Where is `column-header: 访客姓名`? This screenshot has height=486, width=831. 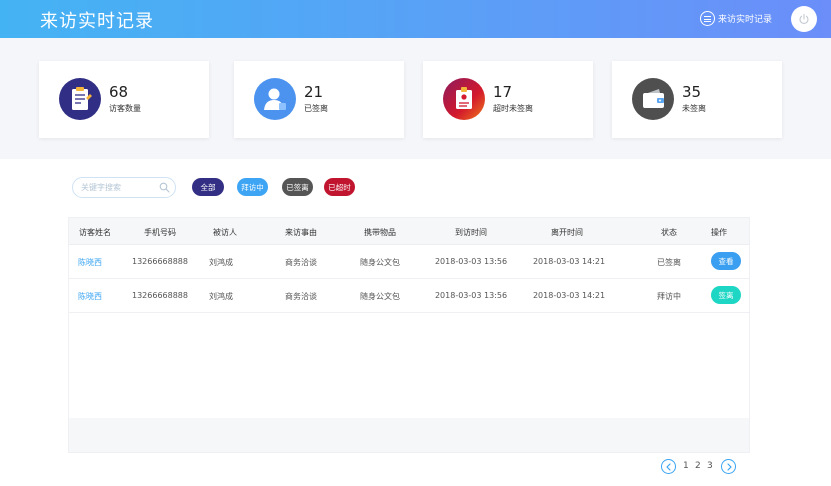
column-header: 访客姓名 is located at coordinates (95, 232).